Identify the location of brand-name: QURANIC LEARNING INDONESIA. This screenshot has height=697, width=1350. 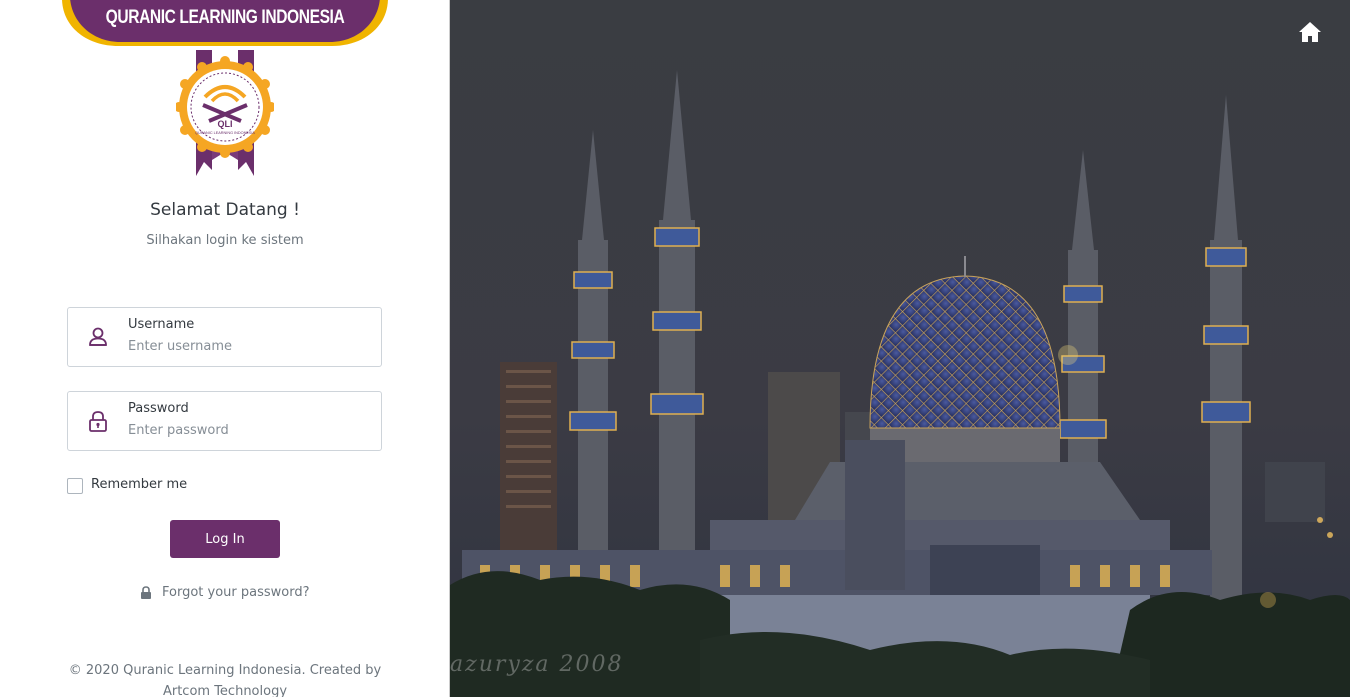
(225, 17).